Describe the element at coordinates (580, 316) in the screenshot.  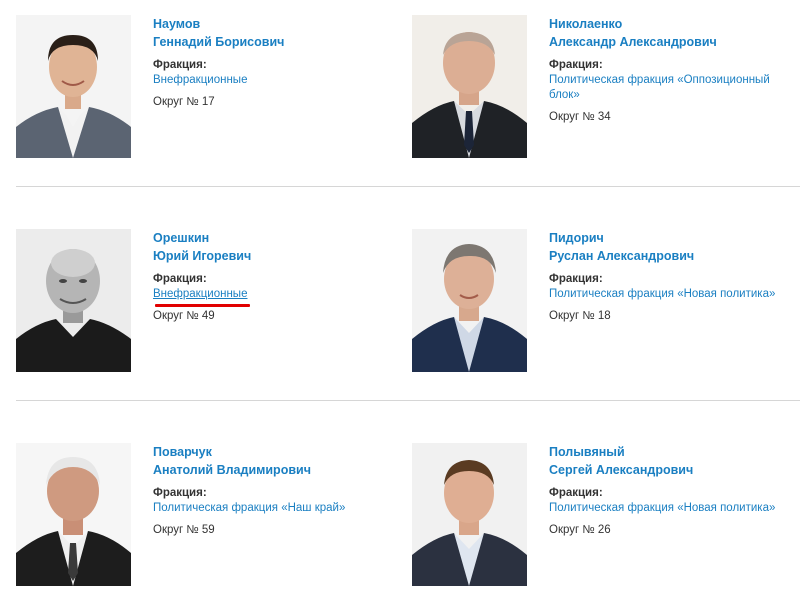
I see `district-text: Округ № 18` at that location.